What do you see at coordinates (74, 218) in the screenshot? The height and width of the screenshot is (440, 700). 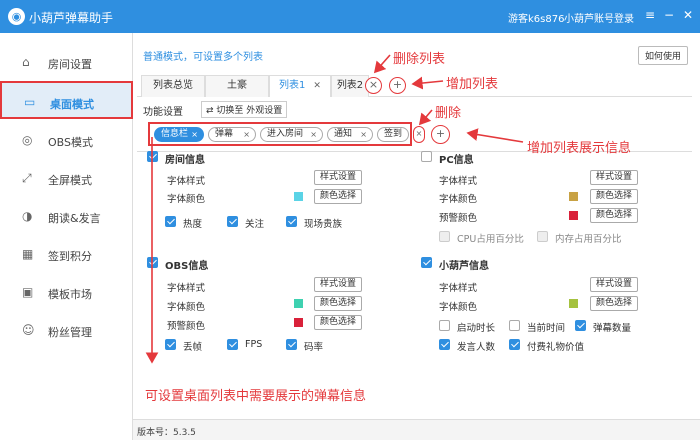 I see `sidebar-item-label: 朗读&发言` at bounding box center [74, 218].